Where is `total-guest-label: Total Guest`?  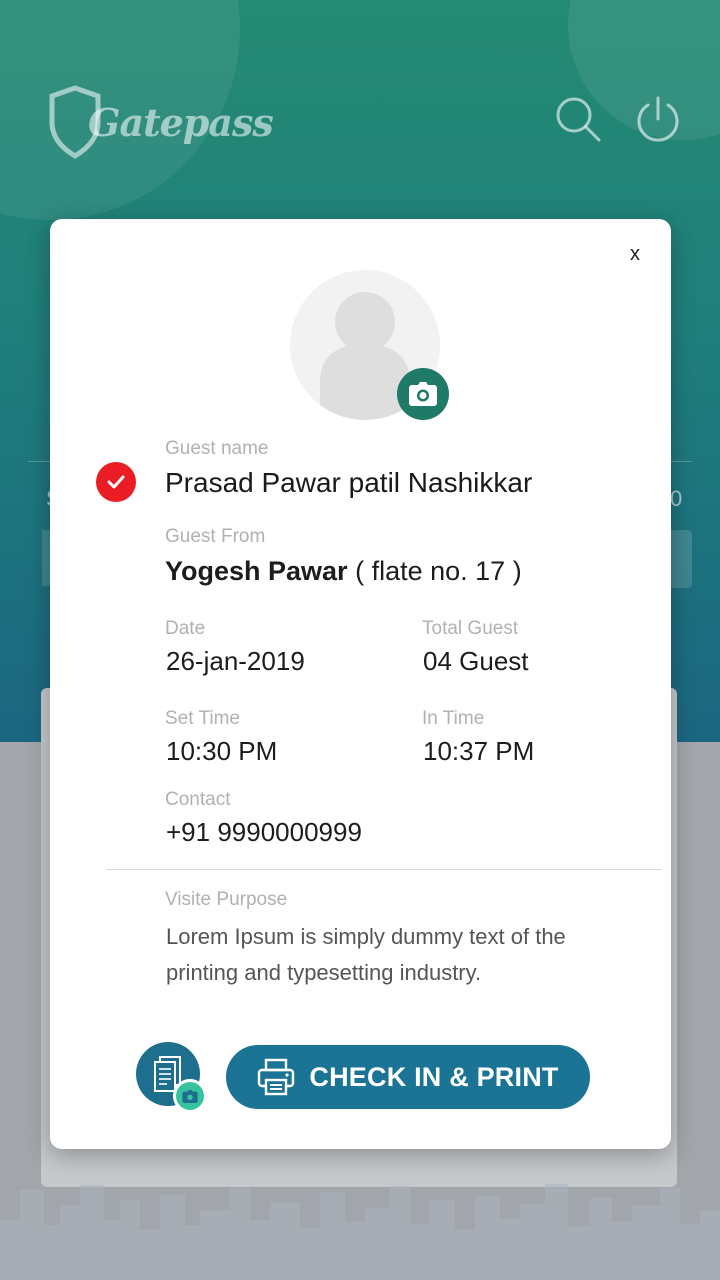
total-guest-label: Total Guest is located at coordinates (470, 628).